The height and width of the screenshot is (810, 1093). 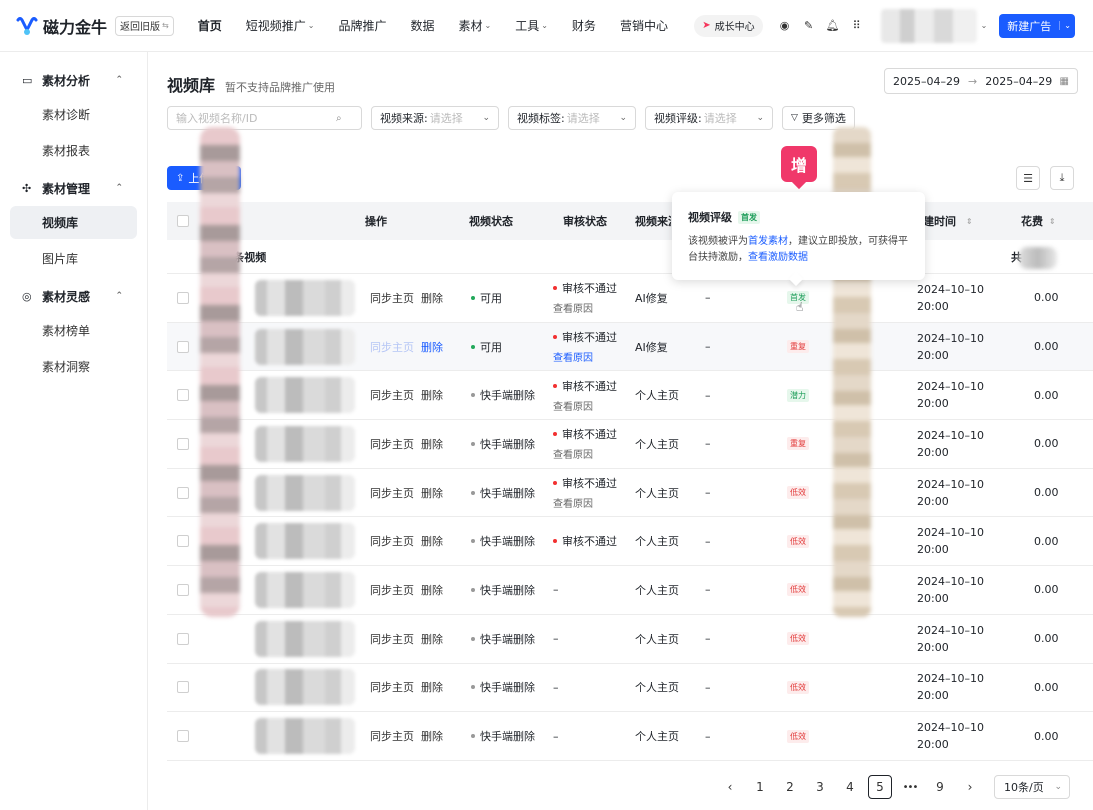 I want to click on sidebar-group-0: ▭ 素材分析 ⌃, so click(x=73, y=80).